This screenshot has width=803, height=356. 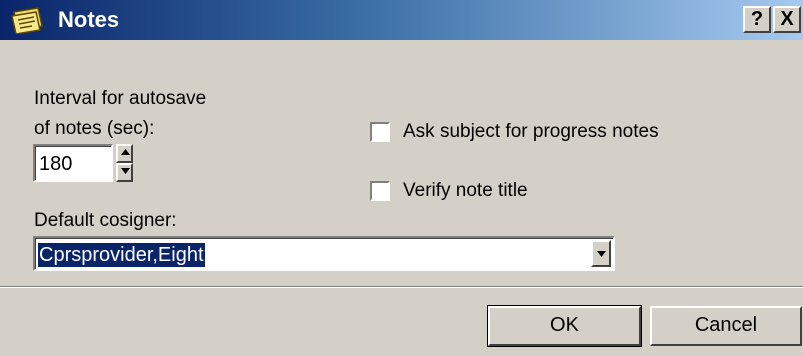 I want to click on ok-button: OK, so click(x=564, y=326).